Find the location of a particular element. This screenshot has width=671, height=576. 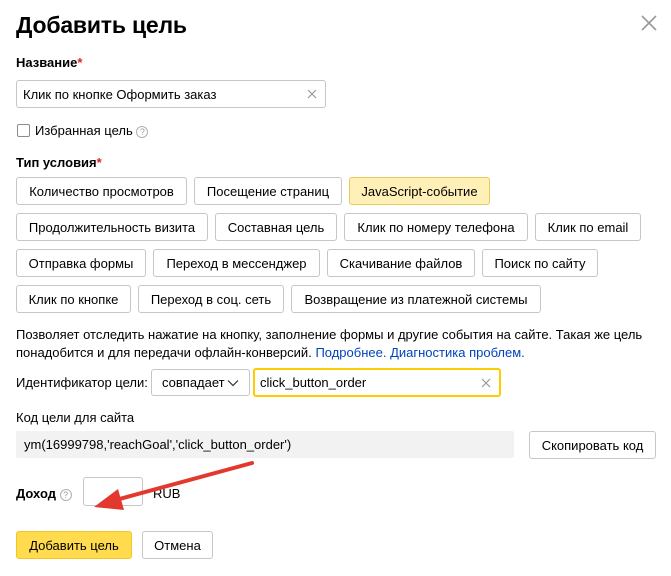

favorite-label-text: Избранная цель is located at coordinates (84, 130).